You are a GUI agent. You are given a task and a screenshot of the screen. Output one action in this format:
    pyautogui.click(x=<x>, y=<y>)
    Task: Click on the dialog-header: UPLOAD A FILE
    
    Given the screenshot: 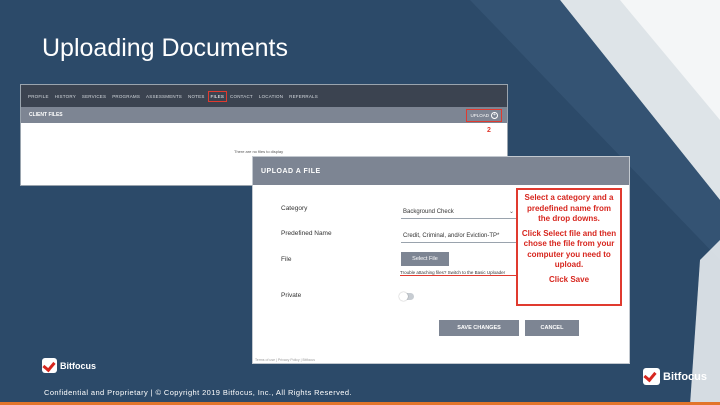 What is the action you would take?
    pyautogui.click(x=441, y=171)
    